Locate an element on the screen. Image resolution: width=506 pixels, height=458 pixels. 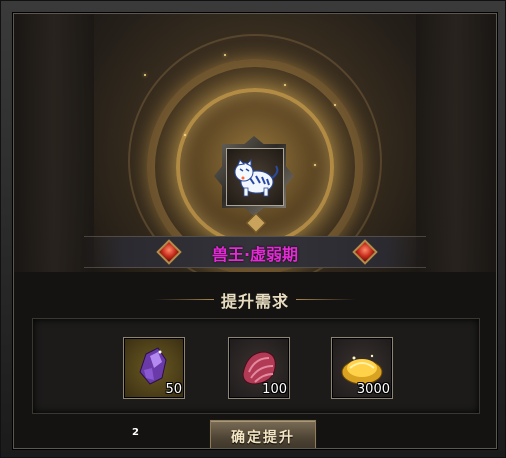
left-pillar is located at coordinates (54, 143).